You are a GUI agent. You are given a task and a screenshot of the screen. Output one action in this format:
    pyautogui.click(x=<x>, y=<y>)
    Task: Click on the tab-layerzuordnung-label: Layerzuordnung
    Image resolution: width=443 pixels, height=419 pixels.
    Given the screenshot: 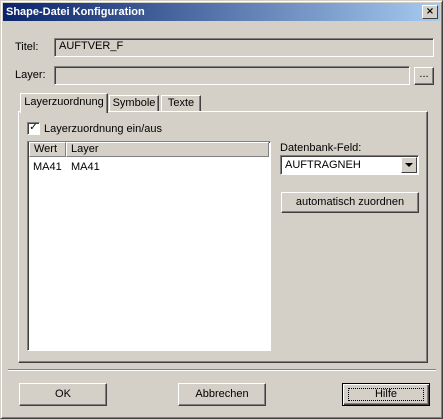 What is the action you would take?
    pyautogui.click(x=64, y=102)
    